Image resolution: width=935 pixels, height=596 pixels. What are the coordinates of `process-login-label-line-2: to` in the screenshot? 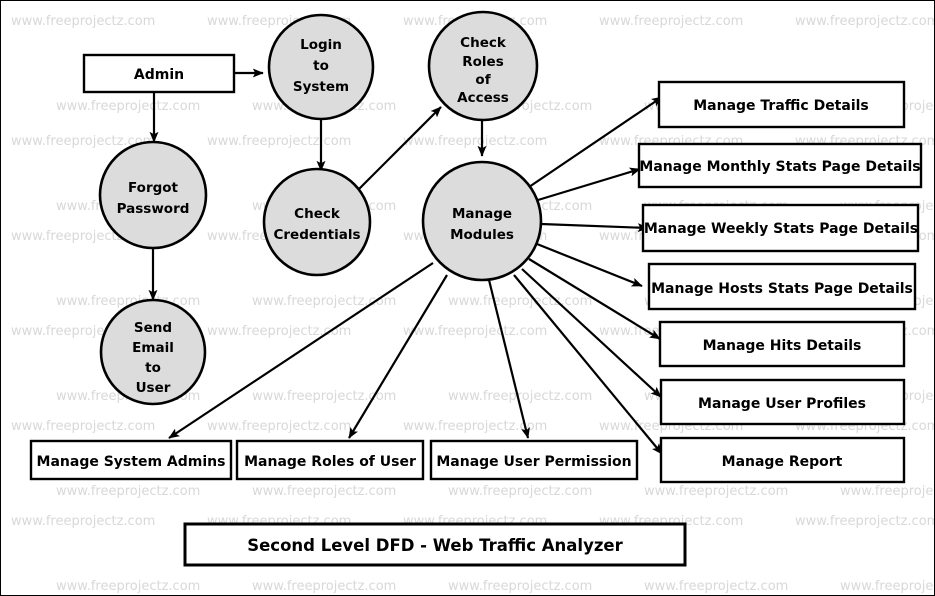 It's located at (321, 66).